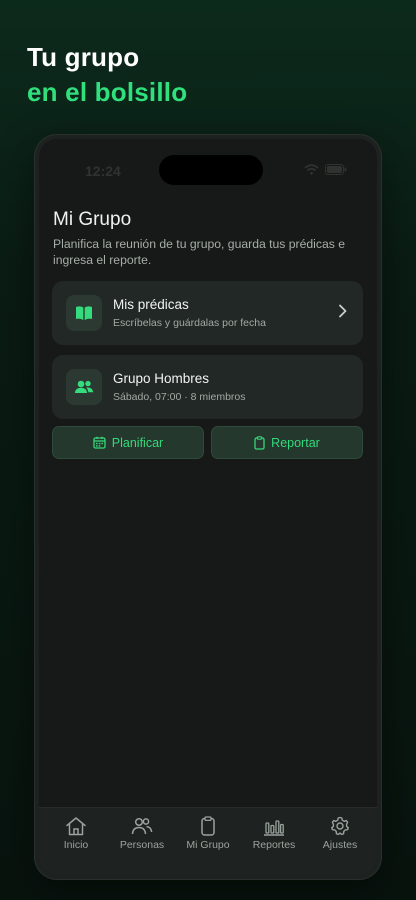  What do you see at coordinates (84, 387) in the screenshot?
I see `users-icon` at bounding box center [84, 387].